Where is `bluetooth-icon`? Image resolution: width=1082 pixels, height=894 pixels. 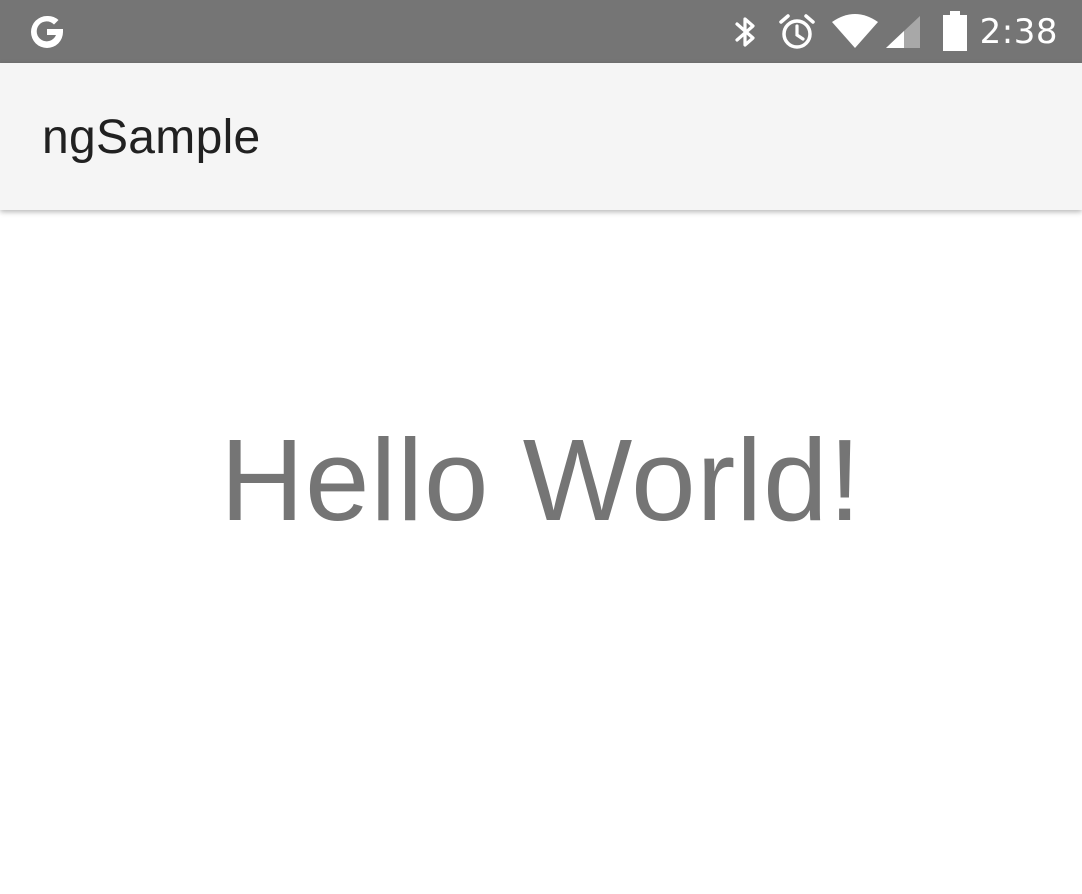
bluetooth-icon is located at coordinates (745, 32).